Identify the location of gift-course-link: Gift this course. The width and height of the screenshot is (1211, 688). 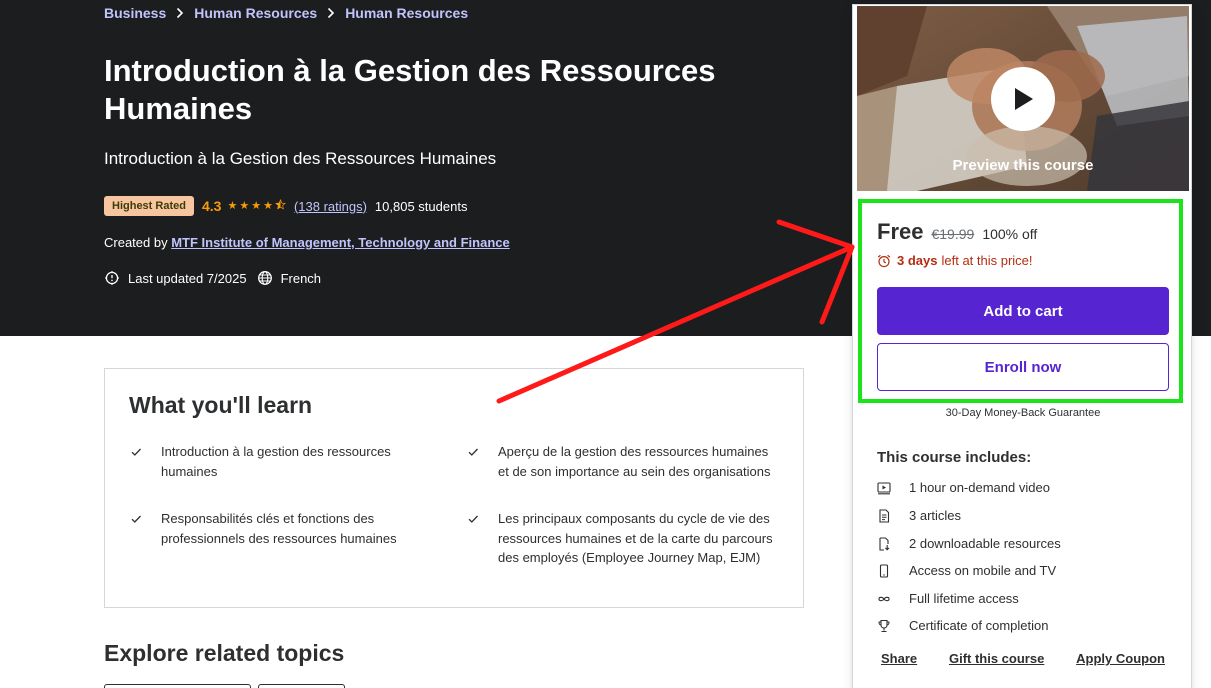
(996, 658).